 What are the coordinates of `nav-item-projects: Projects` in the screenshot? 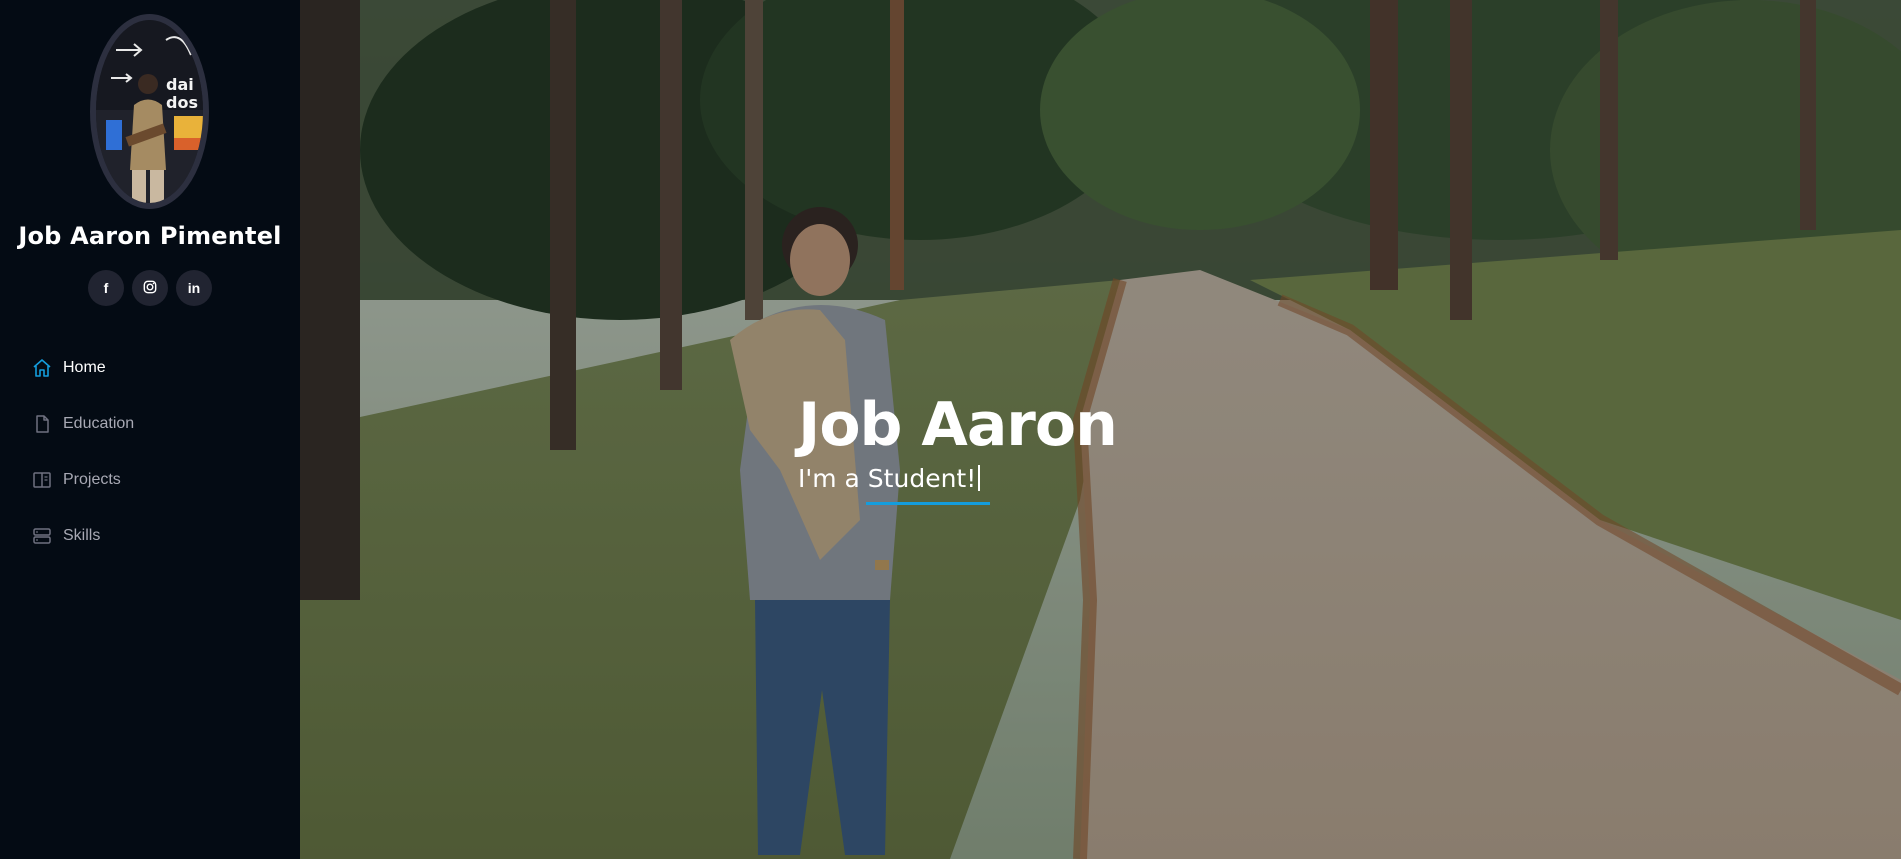 It's located at (150, 480).